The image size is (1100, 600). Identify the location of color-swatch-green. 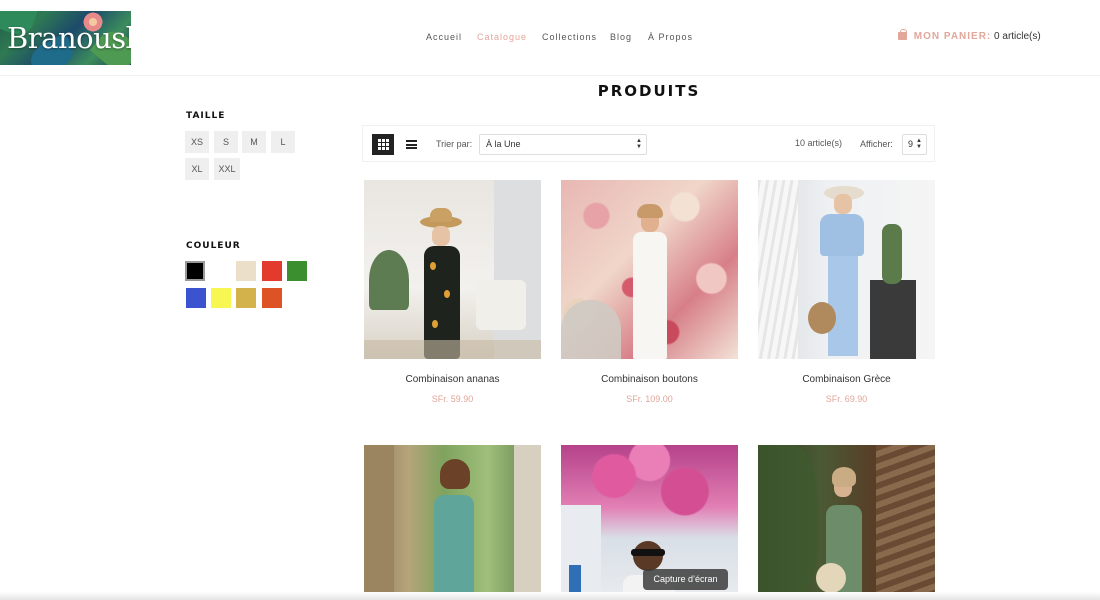
(297, 271).